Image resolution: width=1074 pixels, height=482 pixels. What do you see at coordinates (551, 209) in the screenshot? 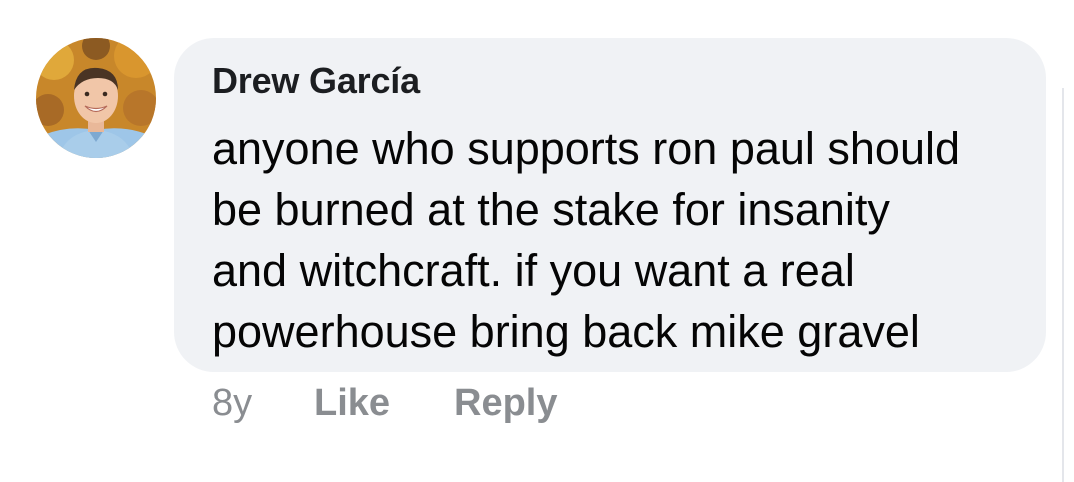
I see `comment-text-line: be burned at the stake for insanity` at bounding box center [551, 209].